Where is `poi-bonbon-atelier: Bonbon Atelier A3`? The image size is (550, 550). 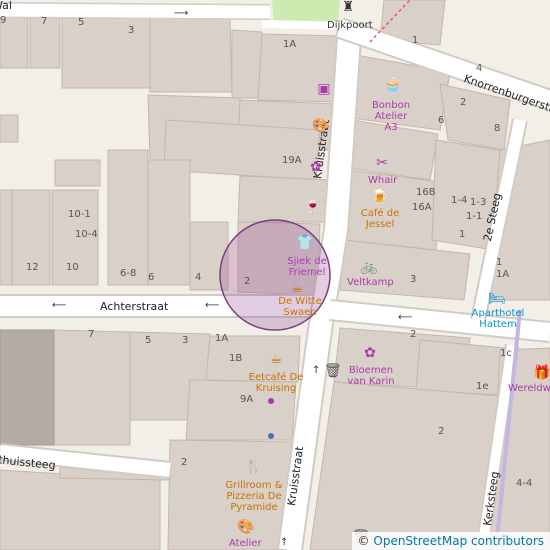 poi-bonbon-atelier: Bonbon Atelier A3 is located at coordinates (391, 116).